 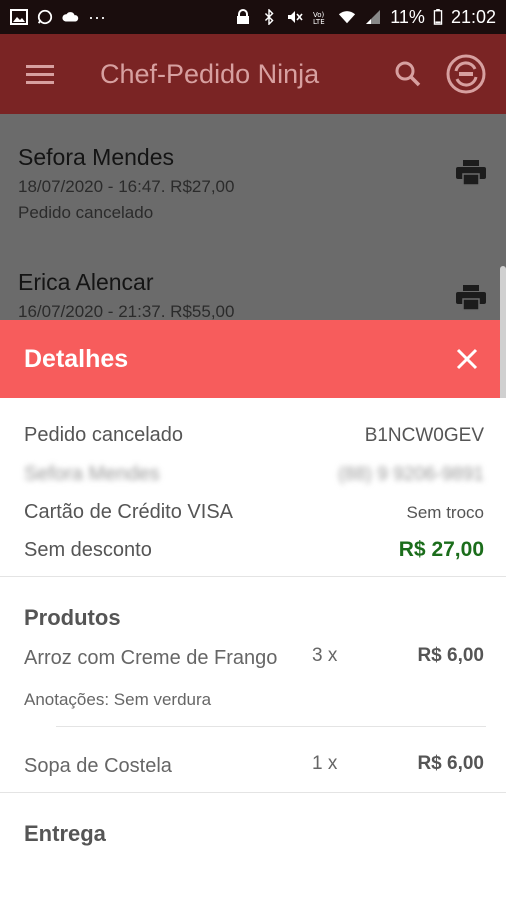 What do you see at coordinates (88, 549) in the screenshot?
I see `discount-label: Sem desconto` at bounding box center [88, 549].